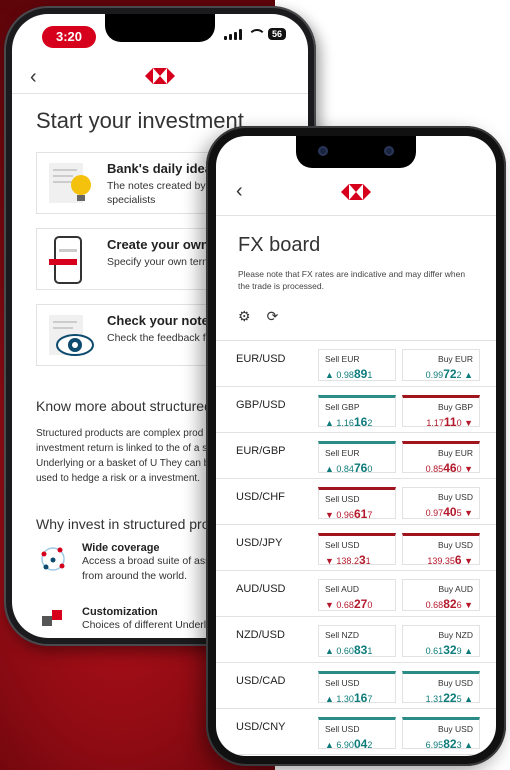 Image resolution: width=510 pixels, height=770 pixels. I want to click on price-prefix: 6.95, so click(434, 745).